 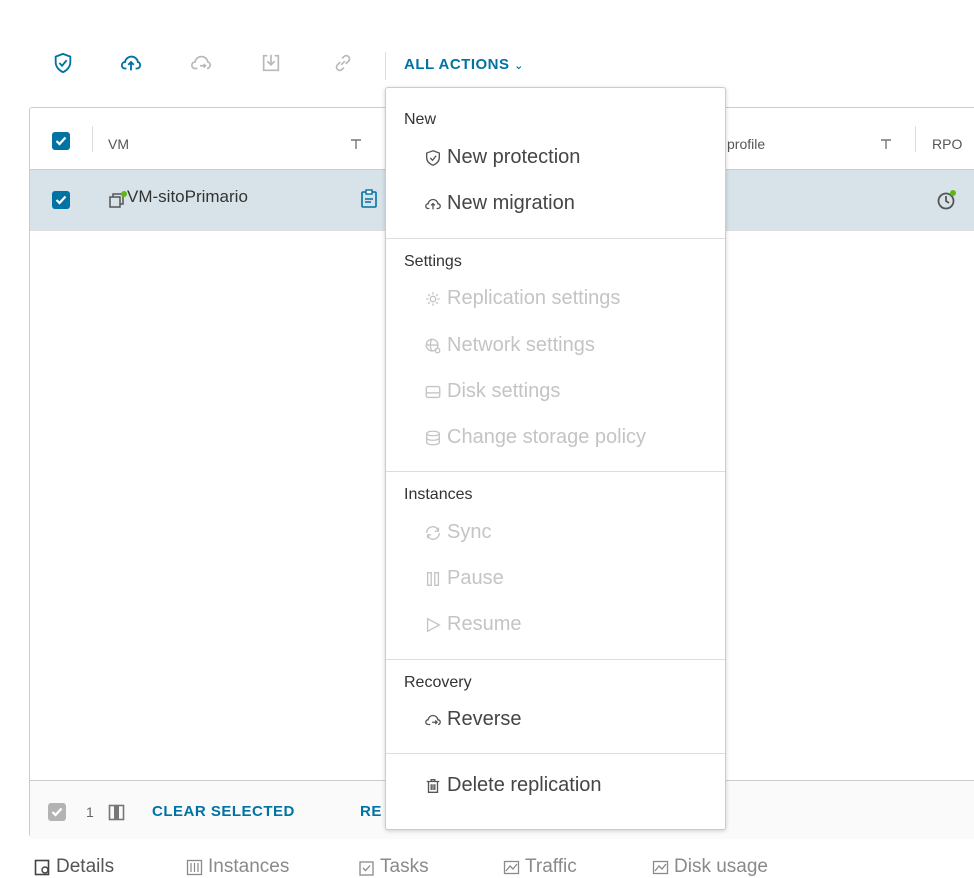 I want to click on tab-details: Details, so click(x=74, y=867).